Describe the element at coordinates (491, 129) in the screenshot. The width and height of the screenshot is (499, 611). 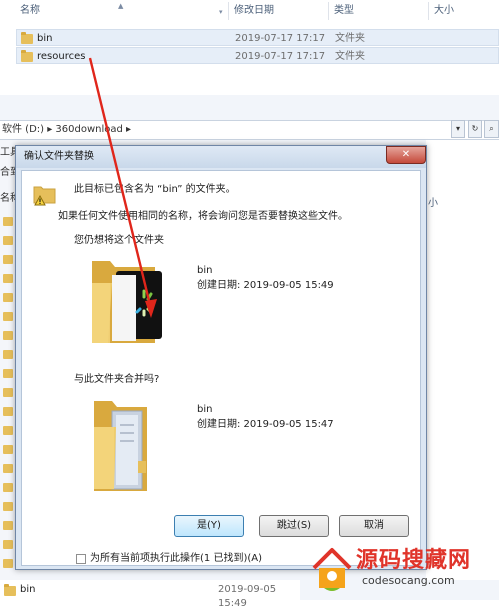
I see `search-icon: ⌕` at that location.